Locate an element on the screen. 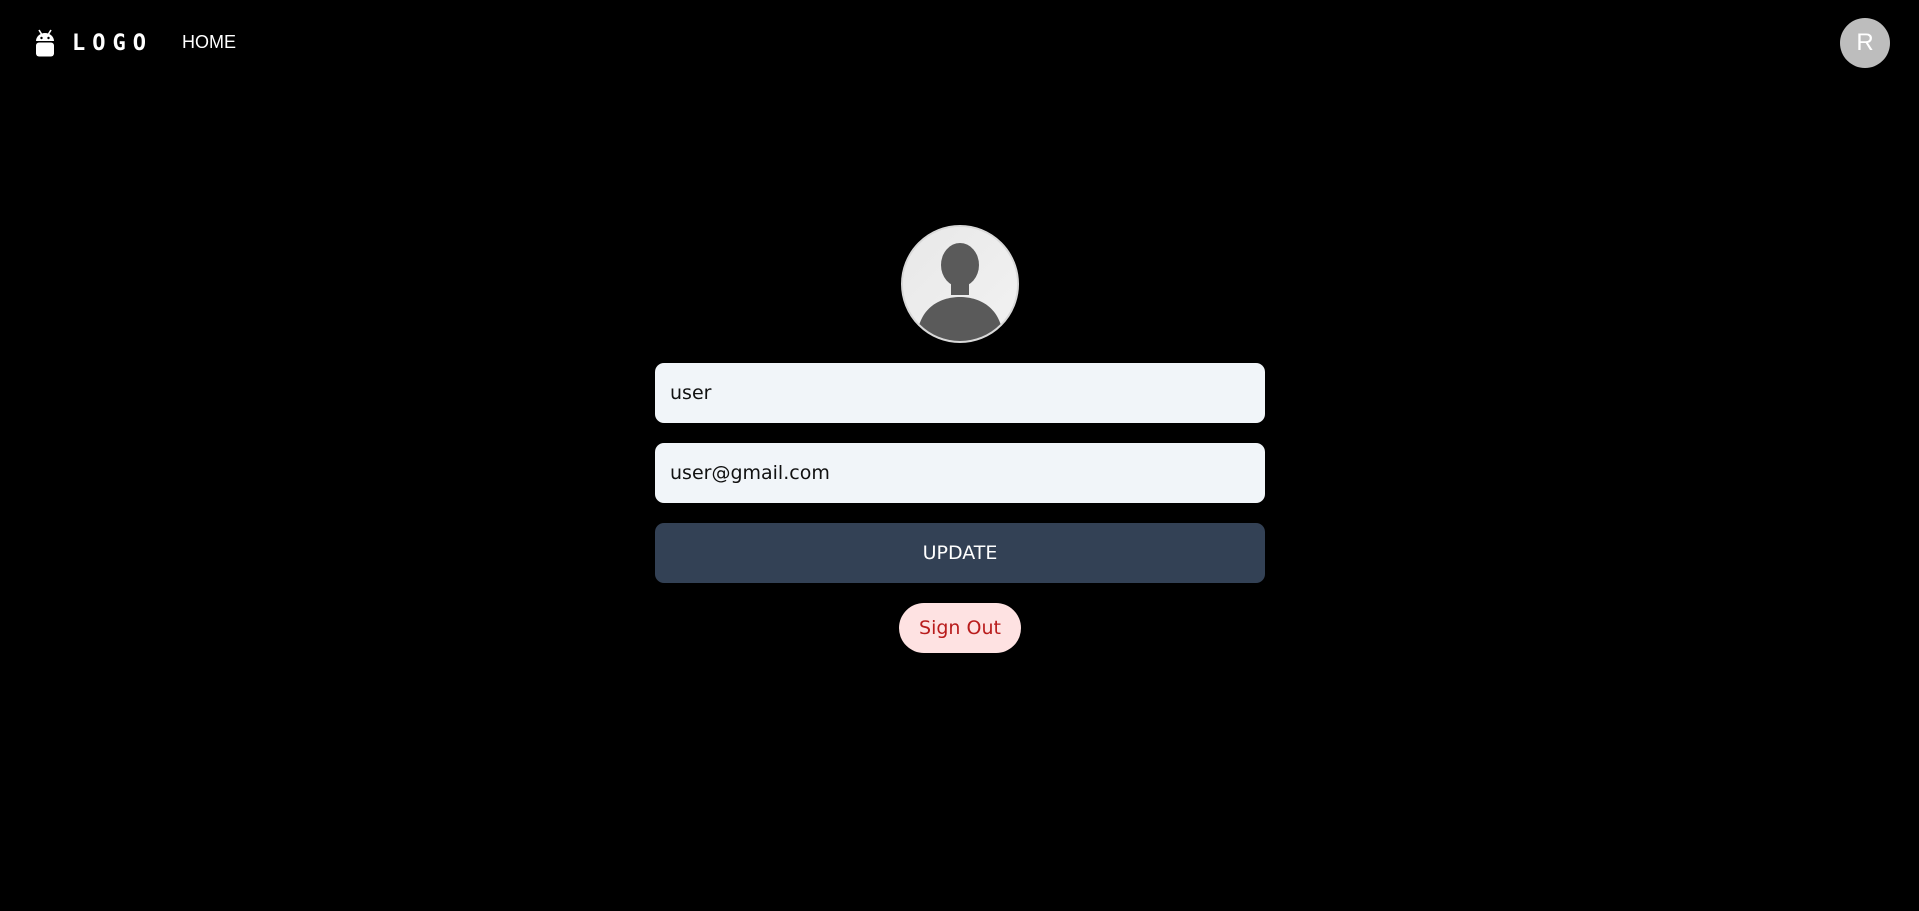 Image resolution: width=1919 pixels, height=911 pixels. user-initial: R is located at coordinates (1865, 42).